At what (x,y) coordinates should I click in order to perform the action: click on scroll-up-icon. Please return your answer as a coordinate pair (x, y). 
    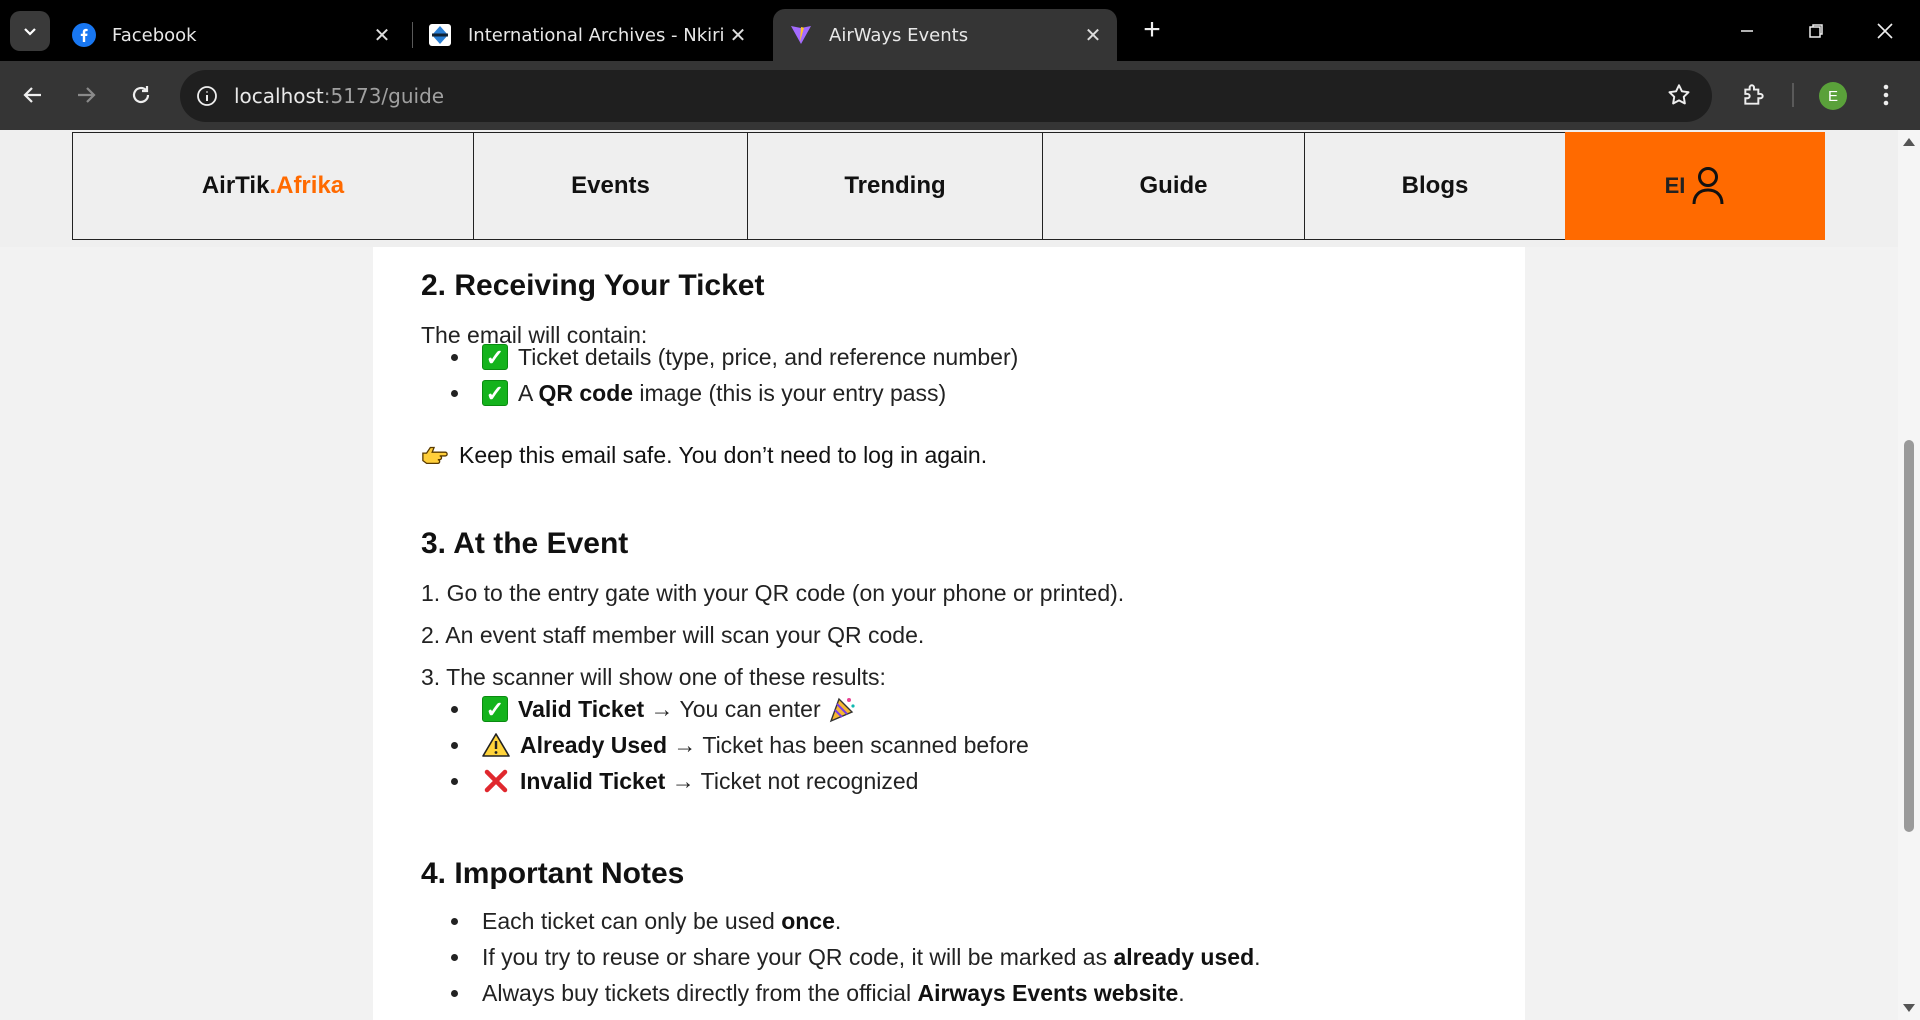
    Looking at the image, I should click on (1909, 142).